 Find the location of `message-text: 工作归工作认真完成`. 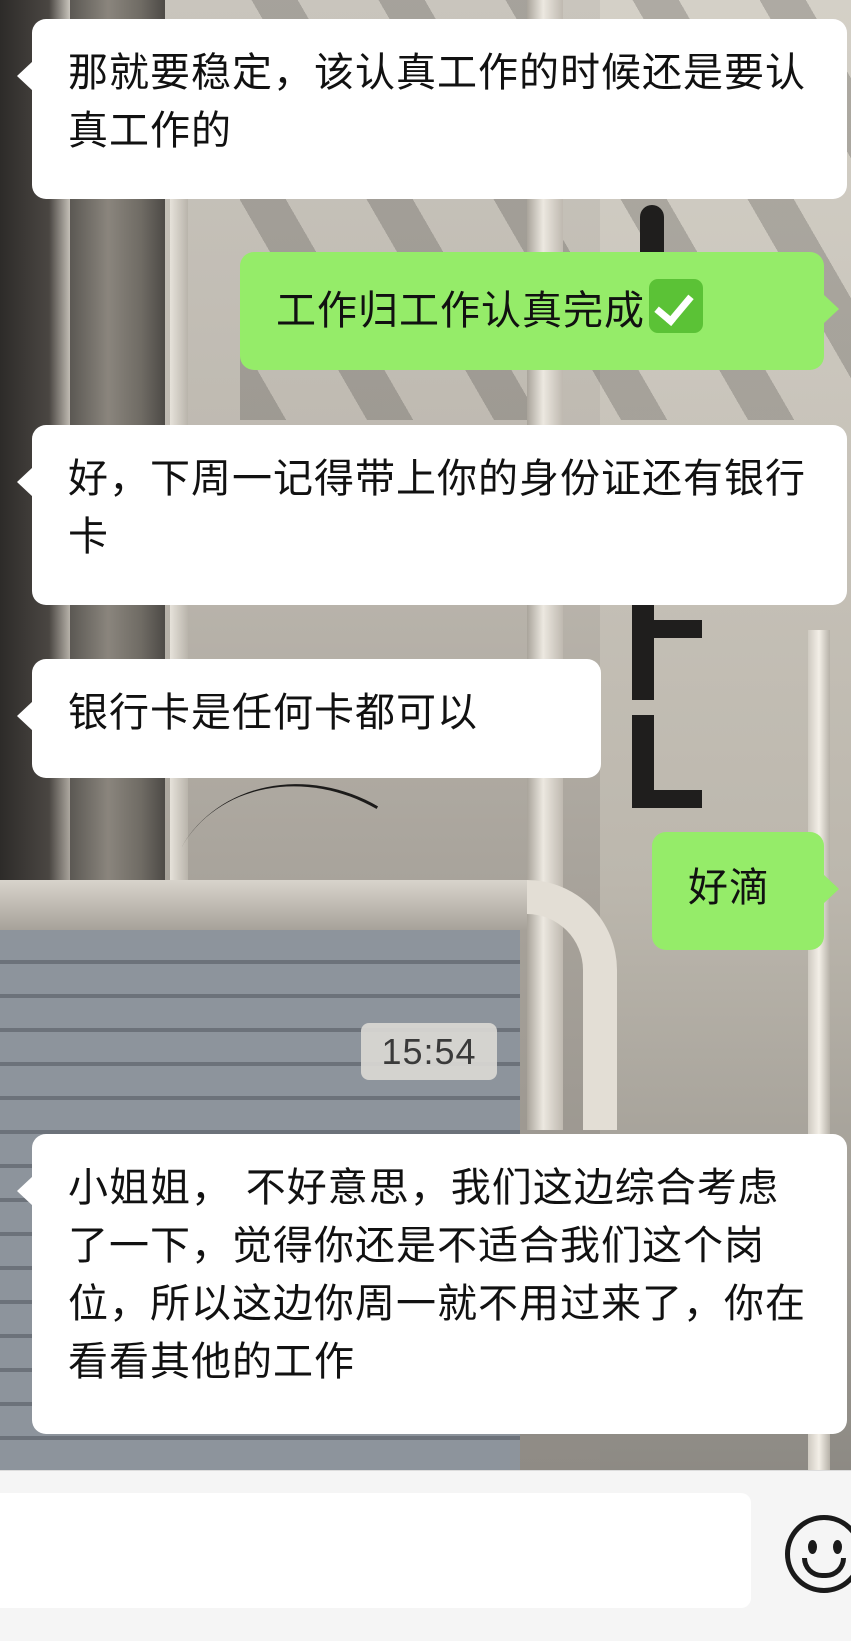

message-text: 工作归工作认真完成 is located at coordinates (460, 311).